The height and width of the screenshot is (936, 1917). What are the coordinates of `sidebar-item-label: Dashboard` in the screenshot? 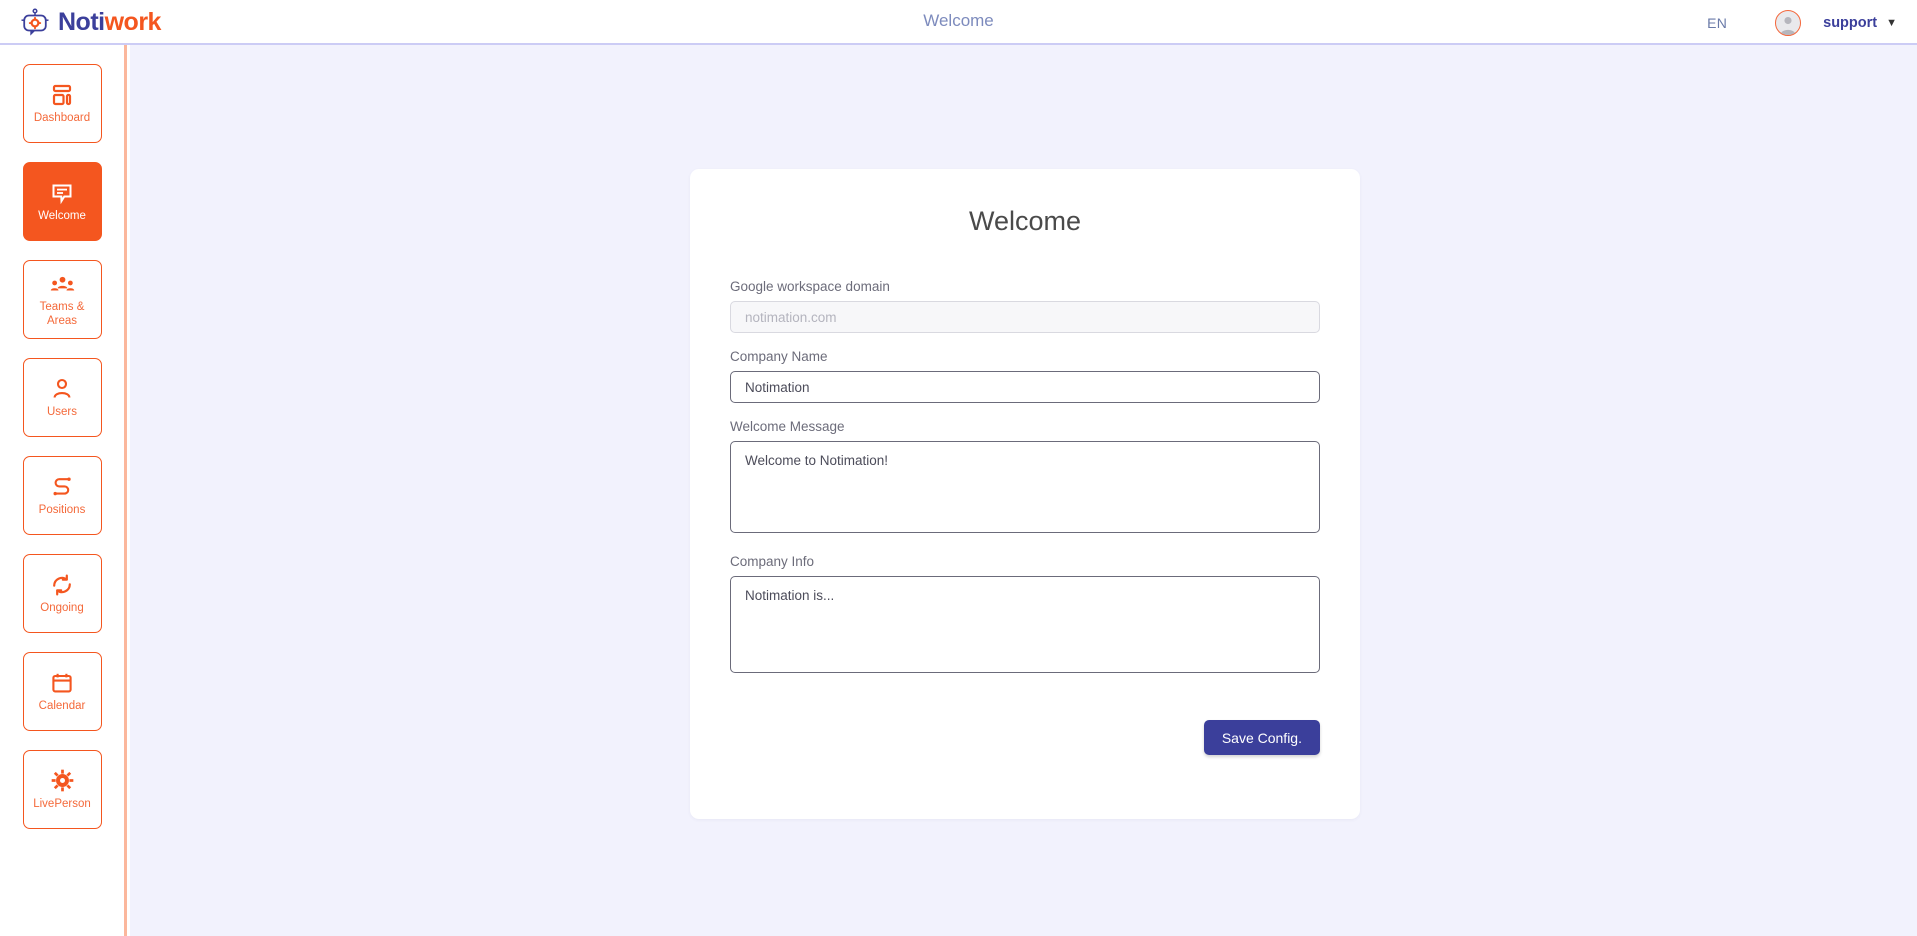 It's located at (62, 117).